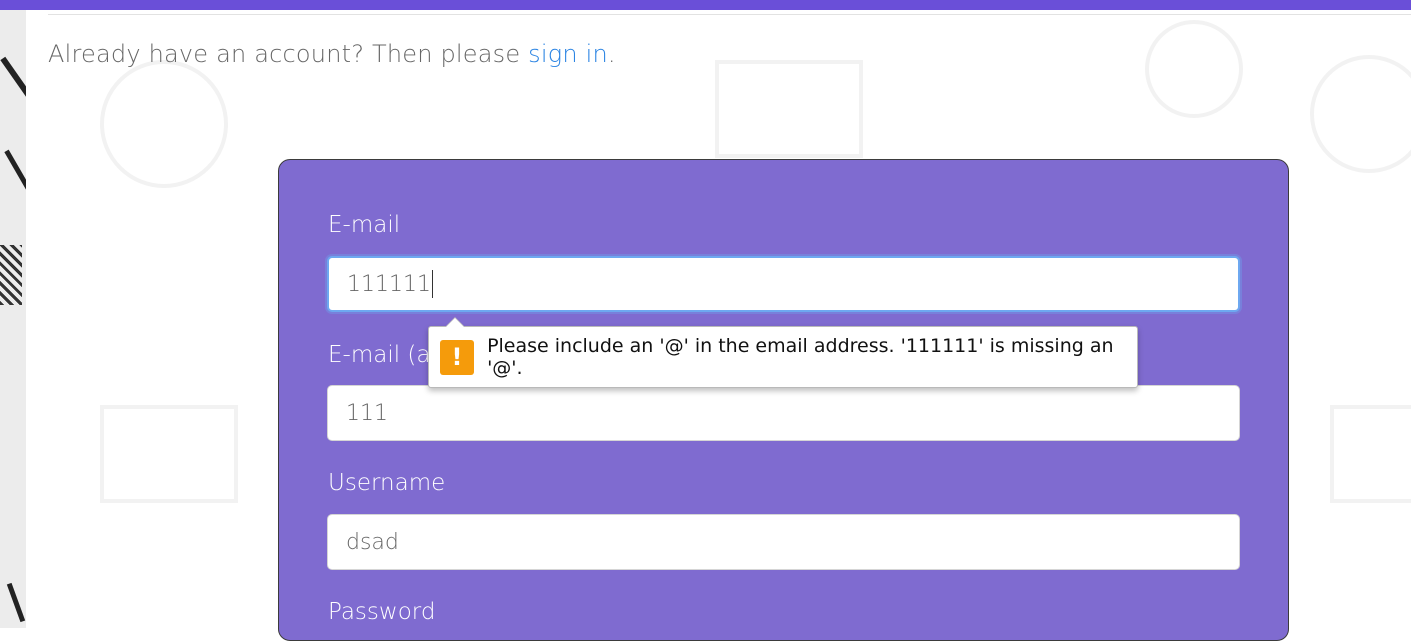 The image size is (1411, 641). Describe the element at coordinates (783, 542) in the screenshot. I see `username-field: dsad` at that location.